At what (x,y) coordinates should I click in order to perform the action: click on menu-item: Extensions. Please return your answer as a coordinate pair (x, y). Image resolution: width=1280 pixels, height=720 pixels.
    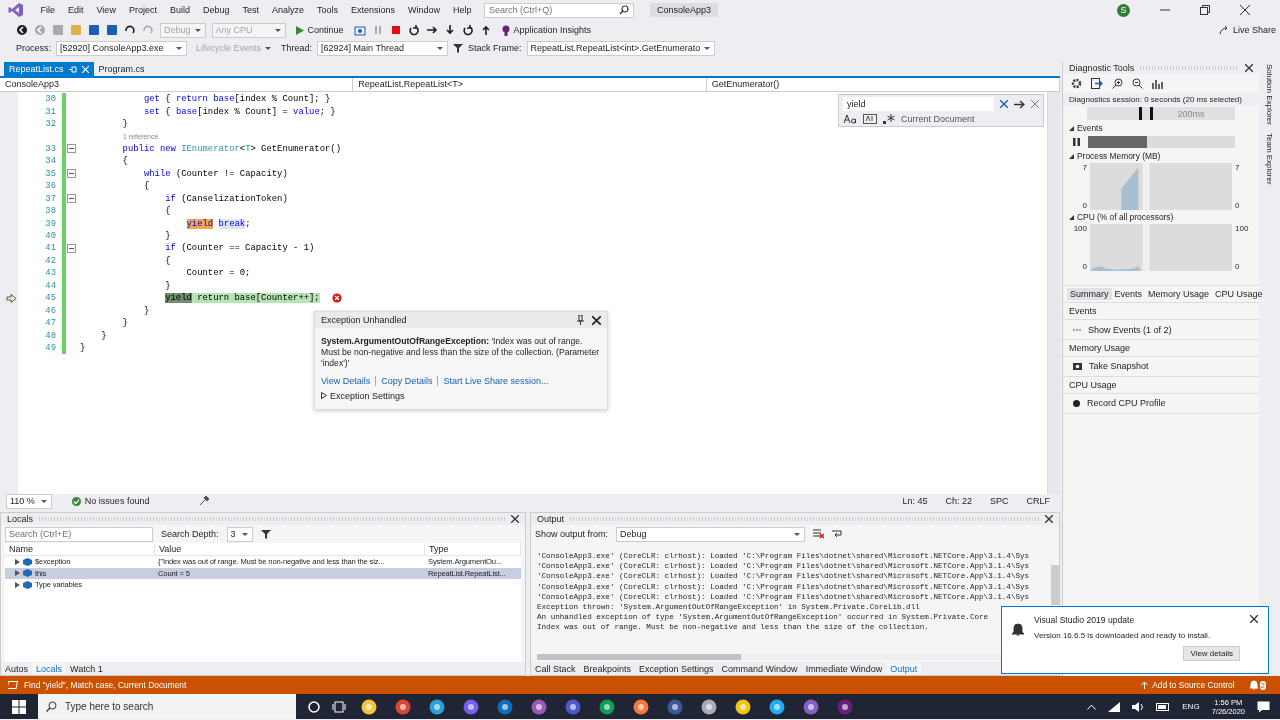
    Looking at the image, I should click on (373, 10).